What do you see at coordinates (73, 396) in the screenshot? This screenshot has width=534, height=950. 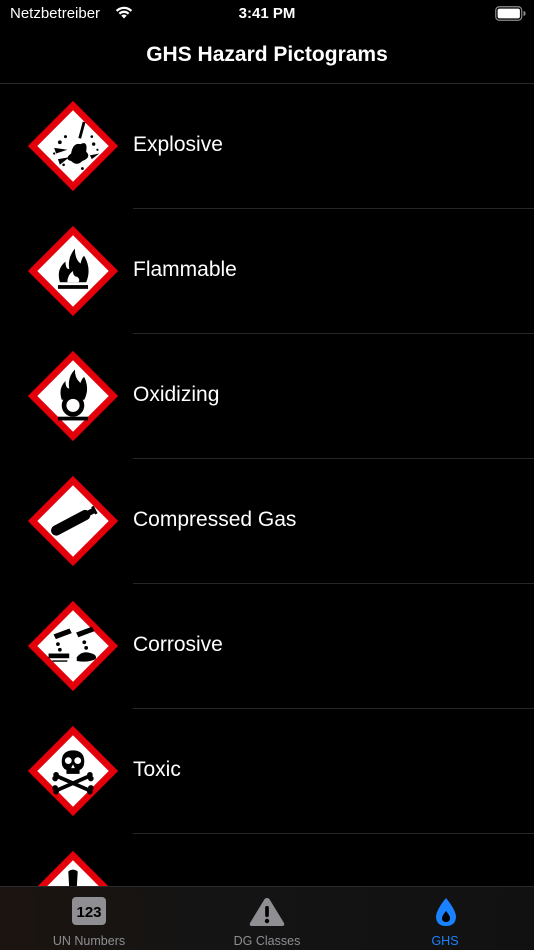 I see `flame-over-circle-pictogram-icon` at bounding box center [73, 396].